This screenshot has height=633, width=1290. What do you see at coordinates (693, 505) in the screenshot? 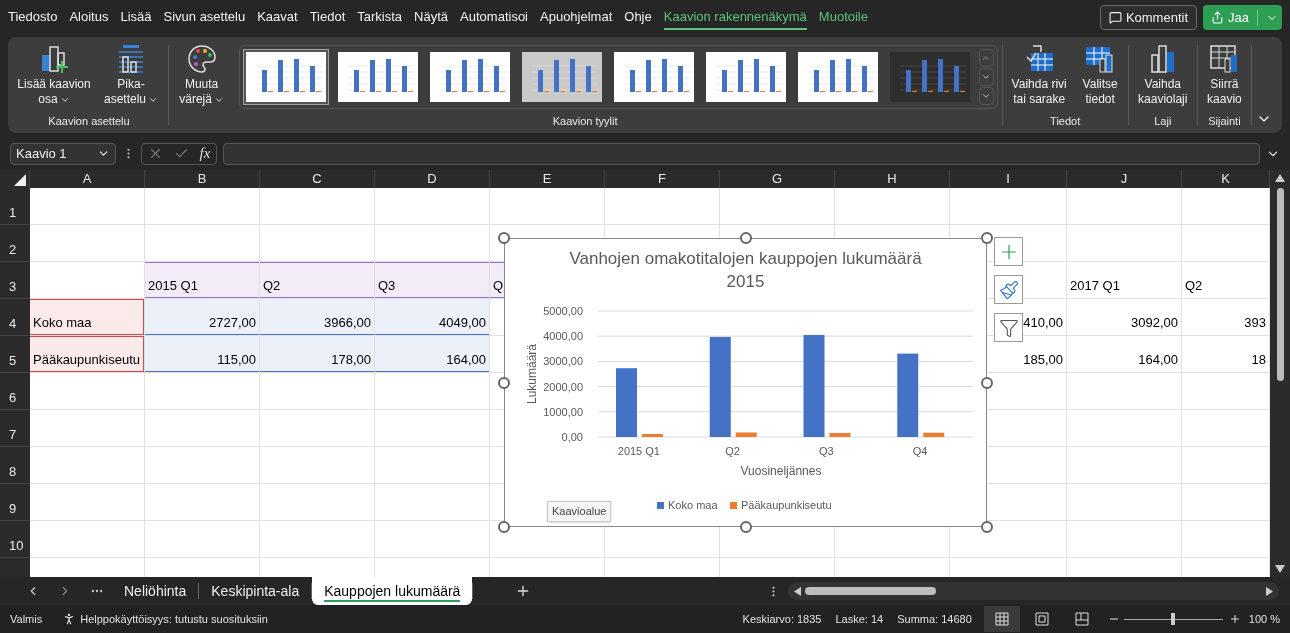
I see `legend-label: Koko maa` at bounding box center [693, 505].